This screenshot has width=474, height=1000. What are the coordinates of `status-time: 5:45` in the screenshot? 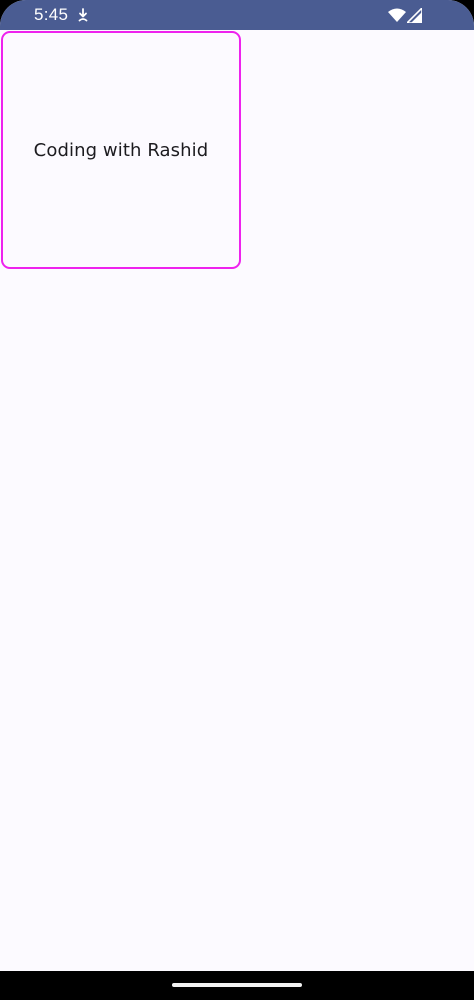 It's located at (51, 14).